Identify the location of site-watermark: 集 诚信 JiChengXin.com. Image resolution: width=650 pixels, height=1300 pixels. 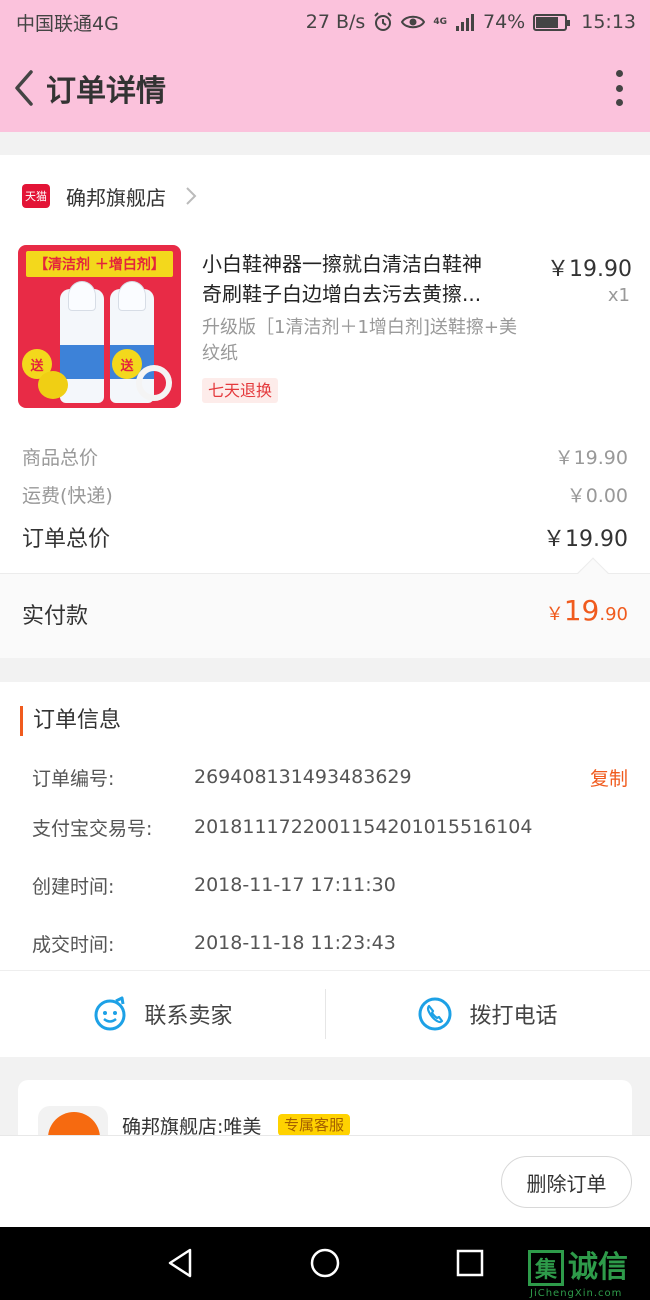
(587, 1274).